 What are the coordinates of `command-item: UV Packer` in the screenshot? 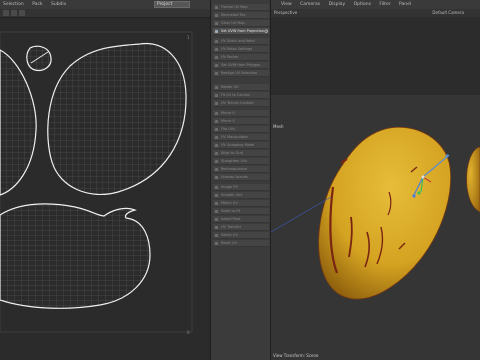 It's located at (241, 57).